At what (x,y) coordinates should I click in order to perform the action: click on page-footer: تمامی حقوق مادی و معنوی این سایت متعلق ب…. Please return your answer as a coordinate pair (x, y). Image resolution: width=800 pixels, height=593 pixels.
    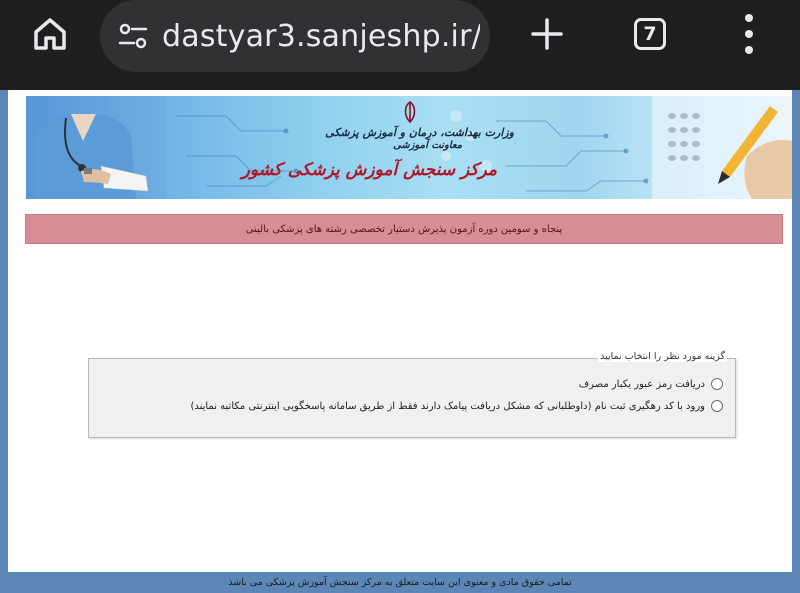
    Looking at the image, I should click on (400, 582).